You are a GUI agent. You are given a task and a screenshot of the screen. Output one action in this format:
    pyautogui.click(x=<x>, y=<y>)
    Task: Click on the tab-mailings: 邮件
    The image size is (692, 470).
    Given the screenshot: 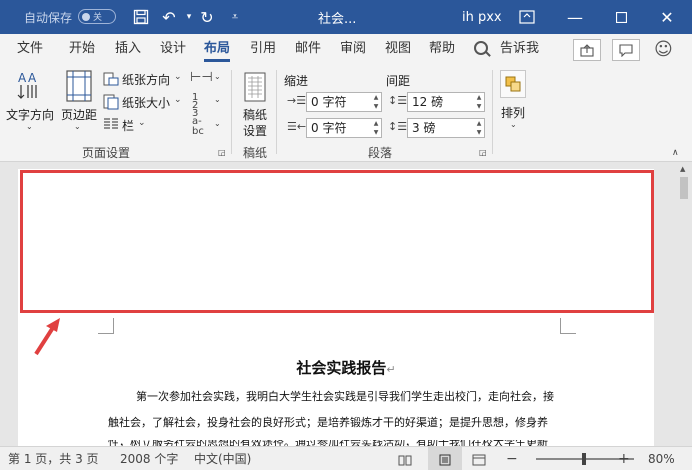 What is the action you would take?
    pyautogui.click(x=308, y=49)
    